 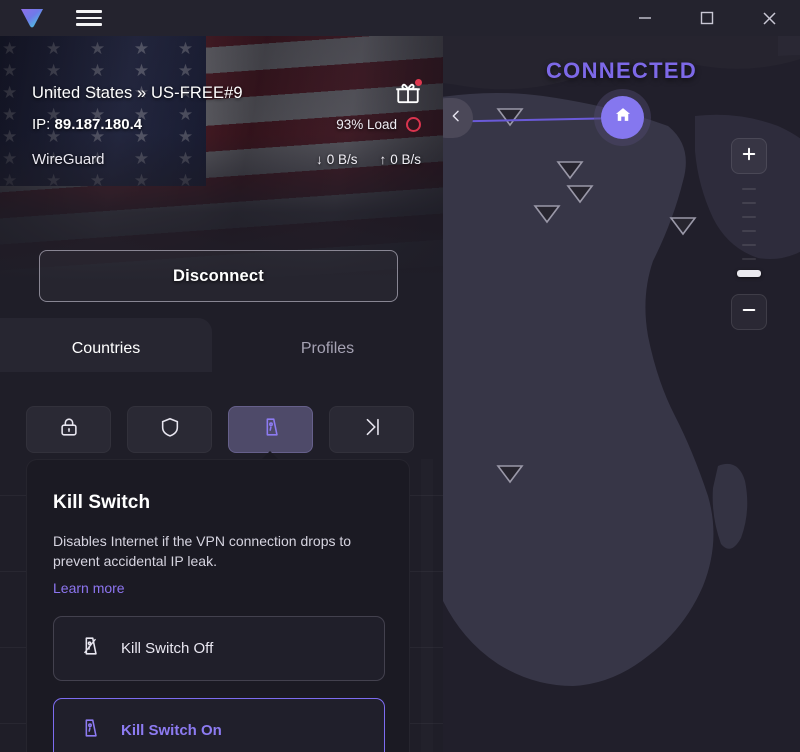 What do you see at coordinates (90, 730) in the screenshot?
I see `kill-switch-on-icon` at bounding box center [90, 730].